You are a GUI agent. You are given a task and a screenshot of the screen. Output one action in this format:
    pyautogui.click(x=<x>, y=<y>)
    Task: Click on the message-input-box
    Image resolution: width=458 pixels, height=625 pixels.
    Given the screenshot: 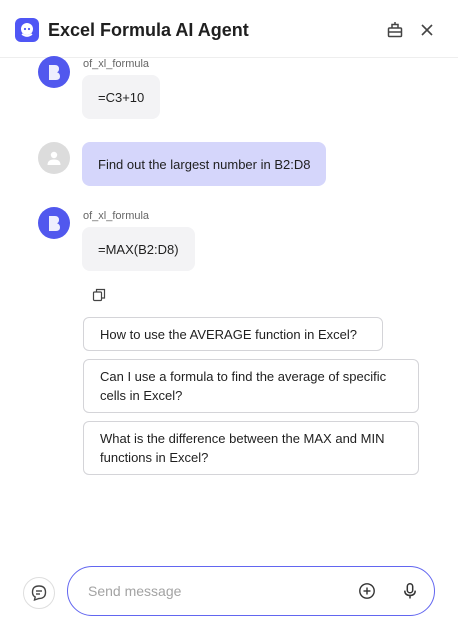 What is the action you would take?
    pyautogui.click(x=251, y=591)
    